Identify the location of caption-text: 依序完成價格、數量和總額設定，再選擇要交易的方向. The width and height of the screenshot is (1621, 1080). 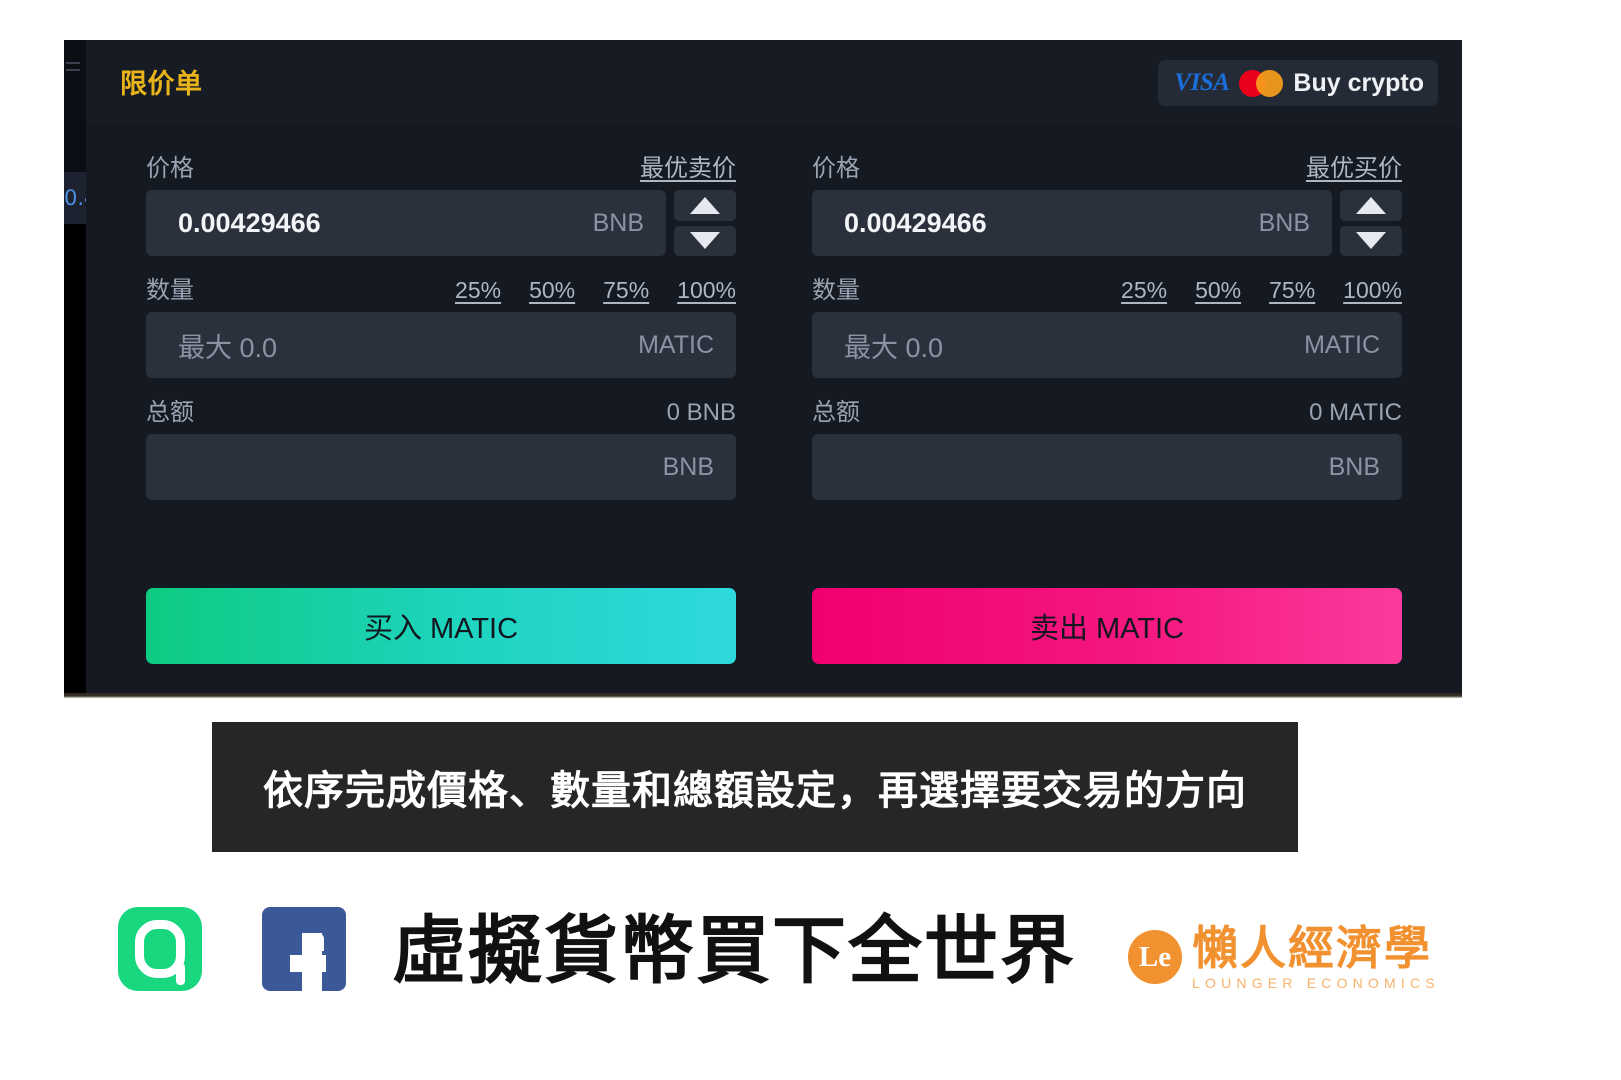
(755, 791).